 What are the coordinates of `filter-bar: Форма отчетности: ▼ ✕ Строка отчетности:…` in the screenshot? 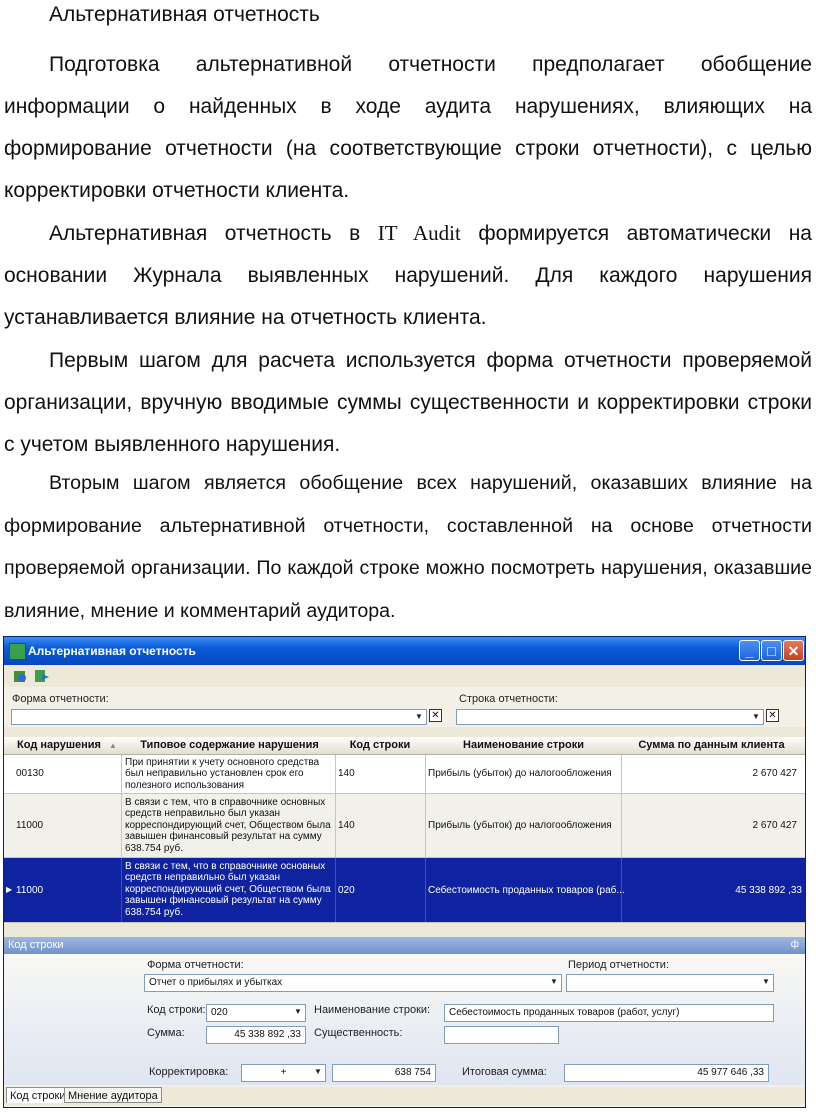 It's located at (404, 707).